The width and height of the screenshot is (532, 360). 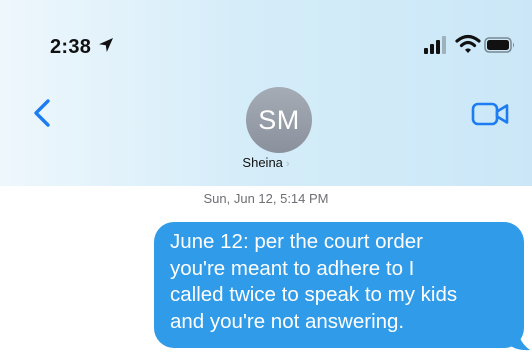 I want to click on chevron-right-icon: ›, so click(x=287, y=164).